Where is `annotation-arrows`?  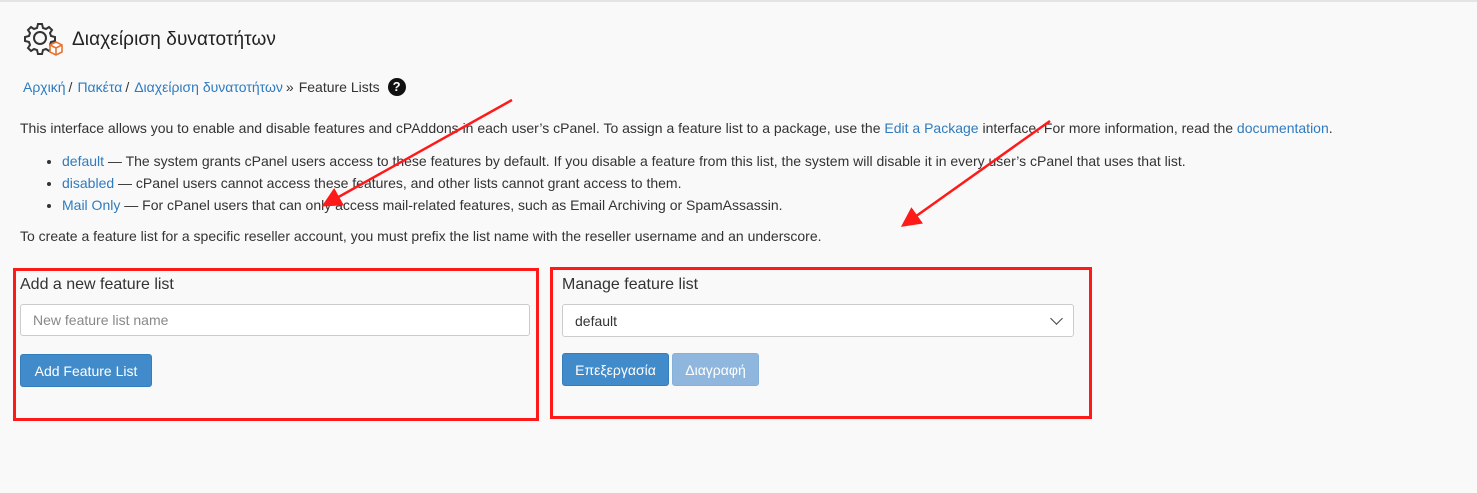
annotation-arrows is located at coordinates (686, 162).